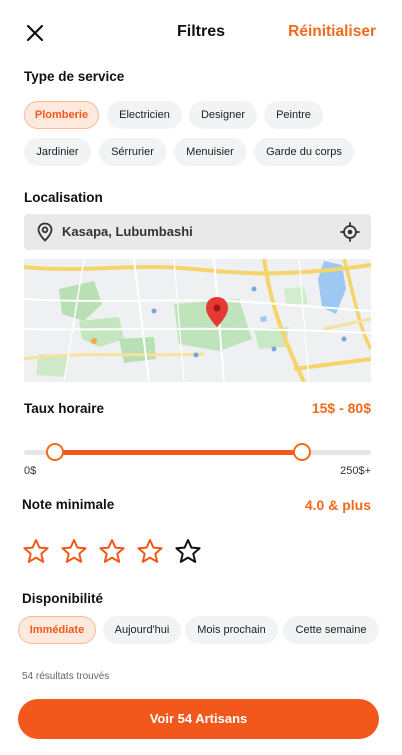  Describe the element at coordinates (293, 115) in the screenshot. I see `chip-service-peintre: Peintre` at that location.